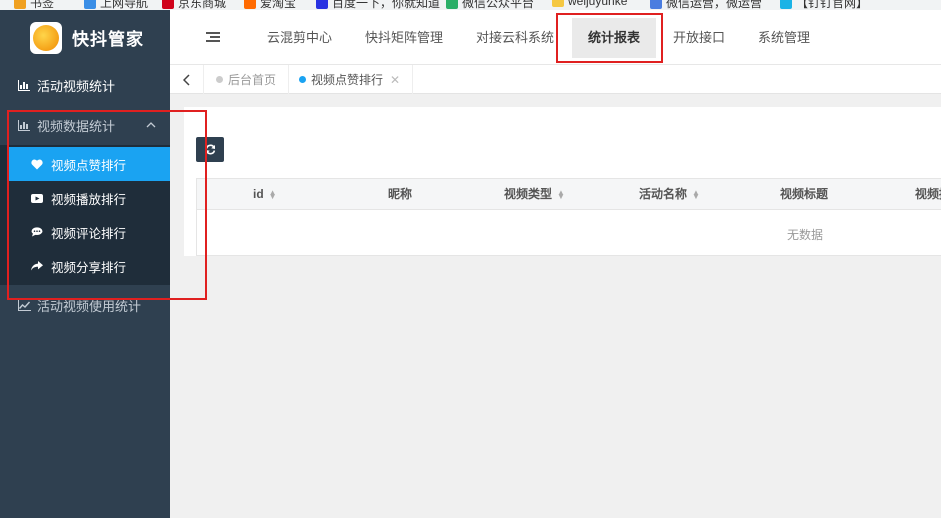 The image size is (941, 518). I want to click on nav-tab-cloud-remix: 云混剪中心, so click(299, 37).